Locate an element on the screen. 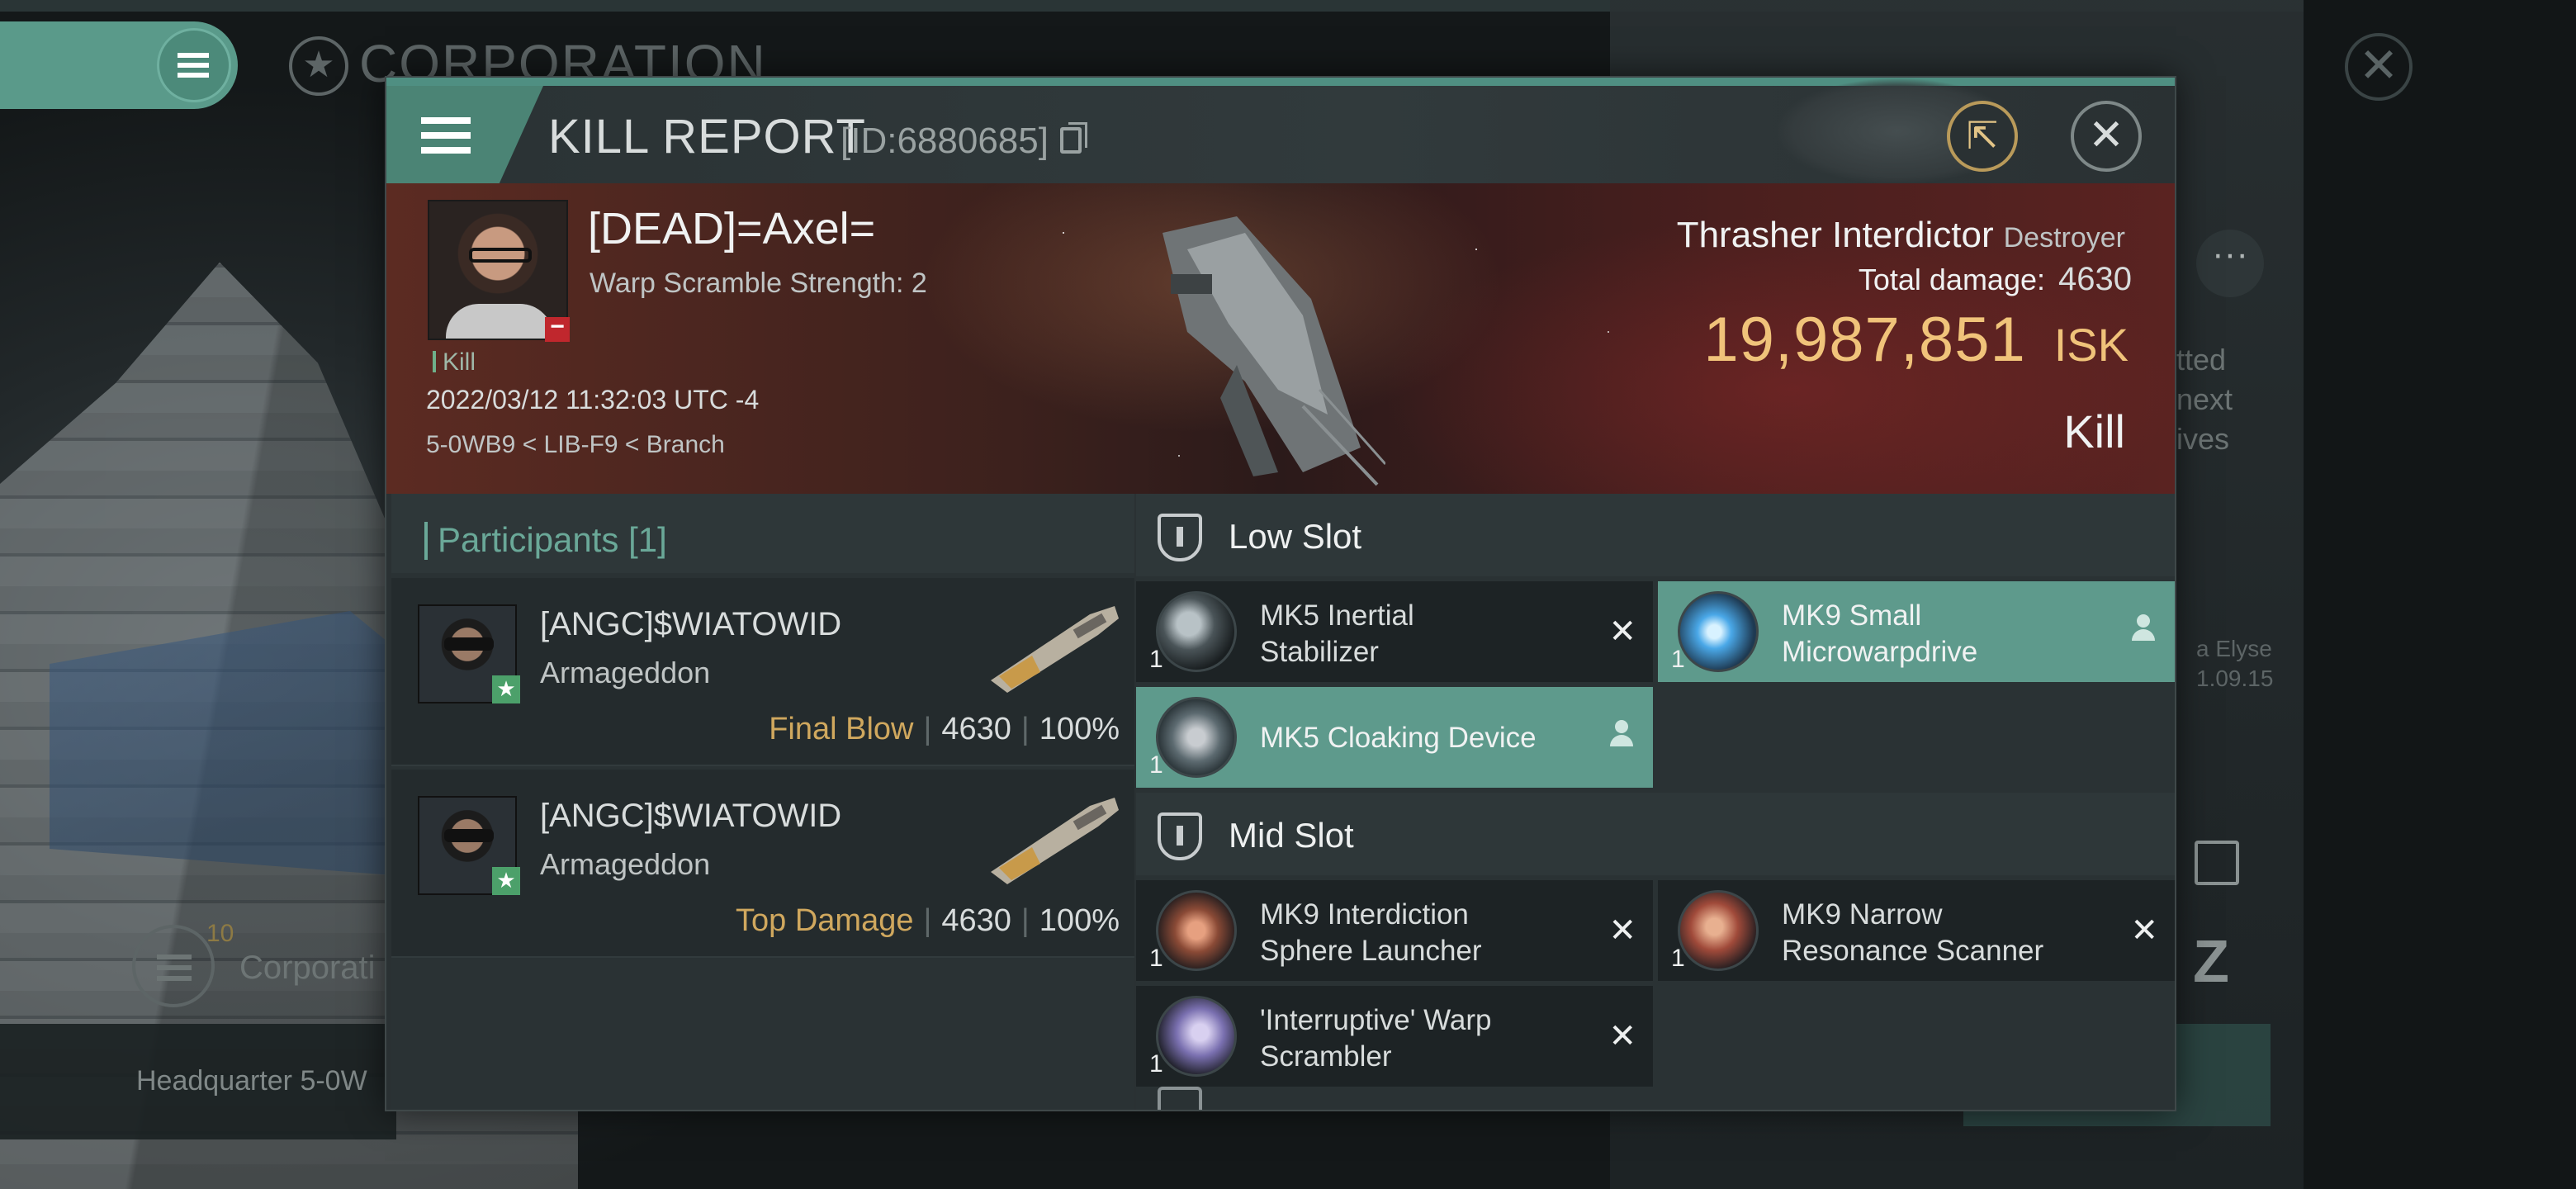  module-item: 1 MK9 Small Microwarpdrive is located at coordinates (1916, 631).